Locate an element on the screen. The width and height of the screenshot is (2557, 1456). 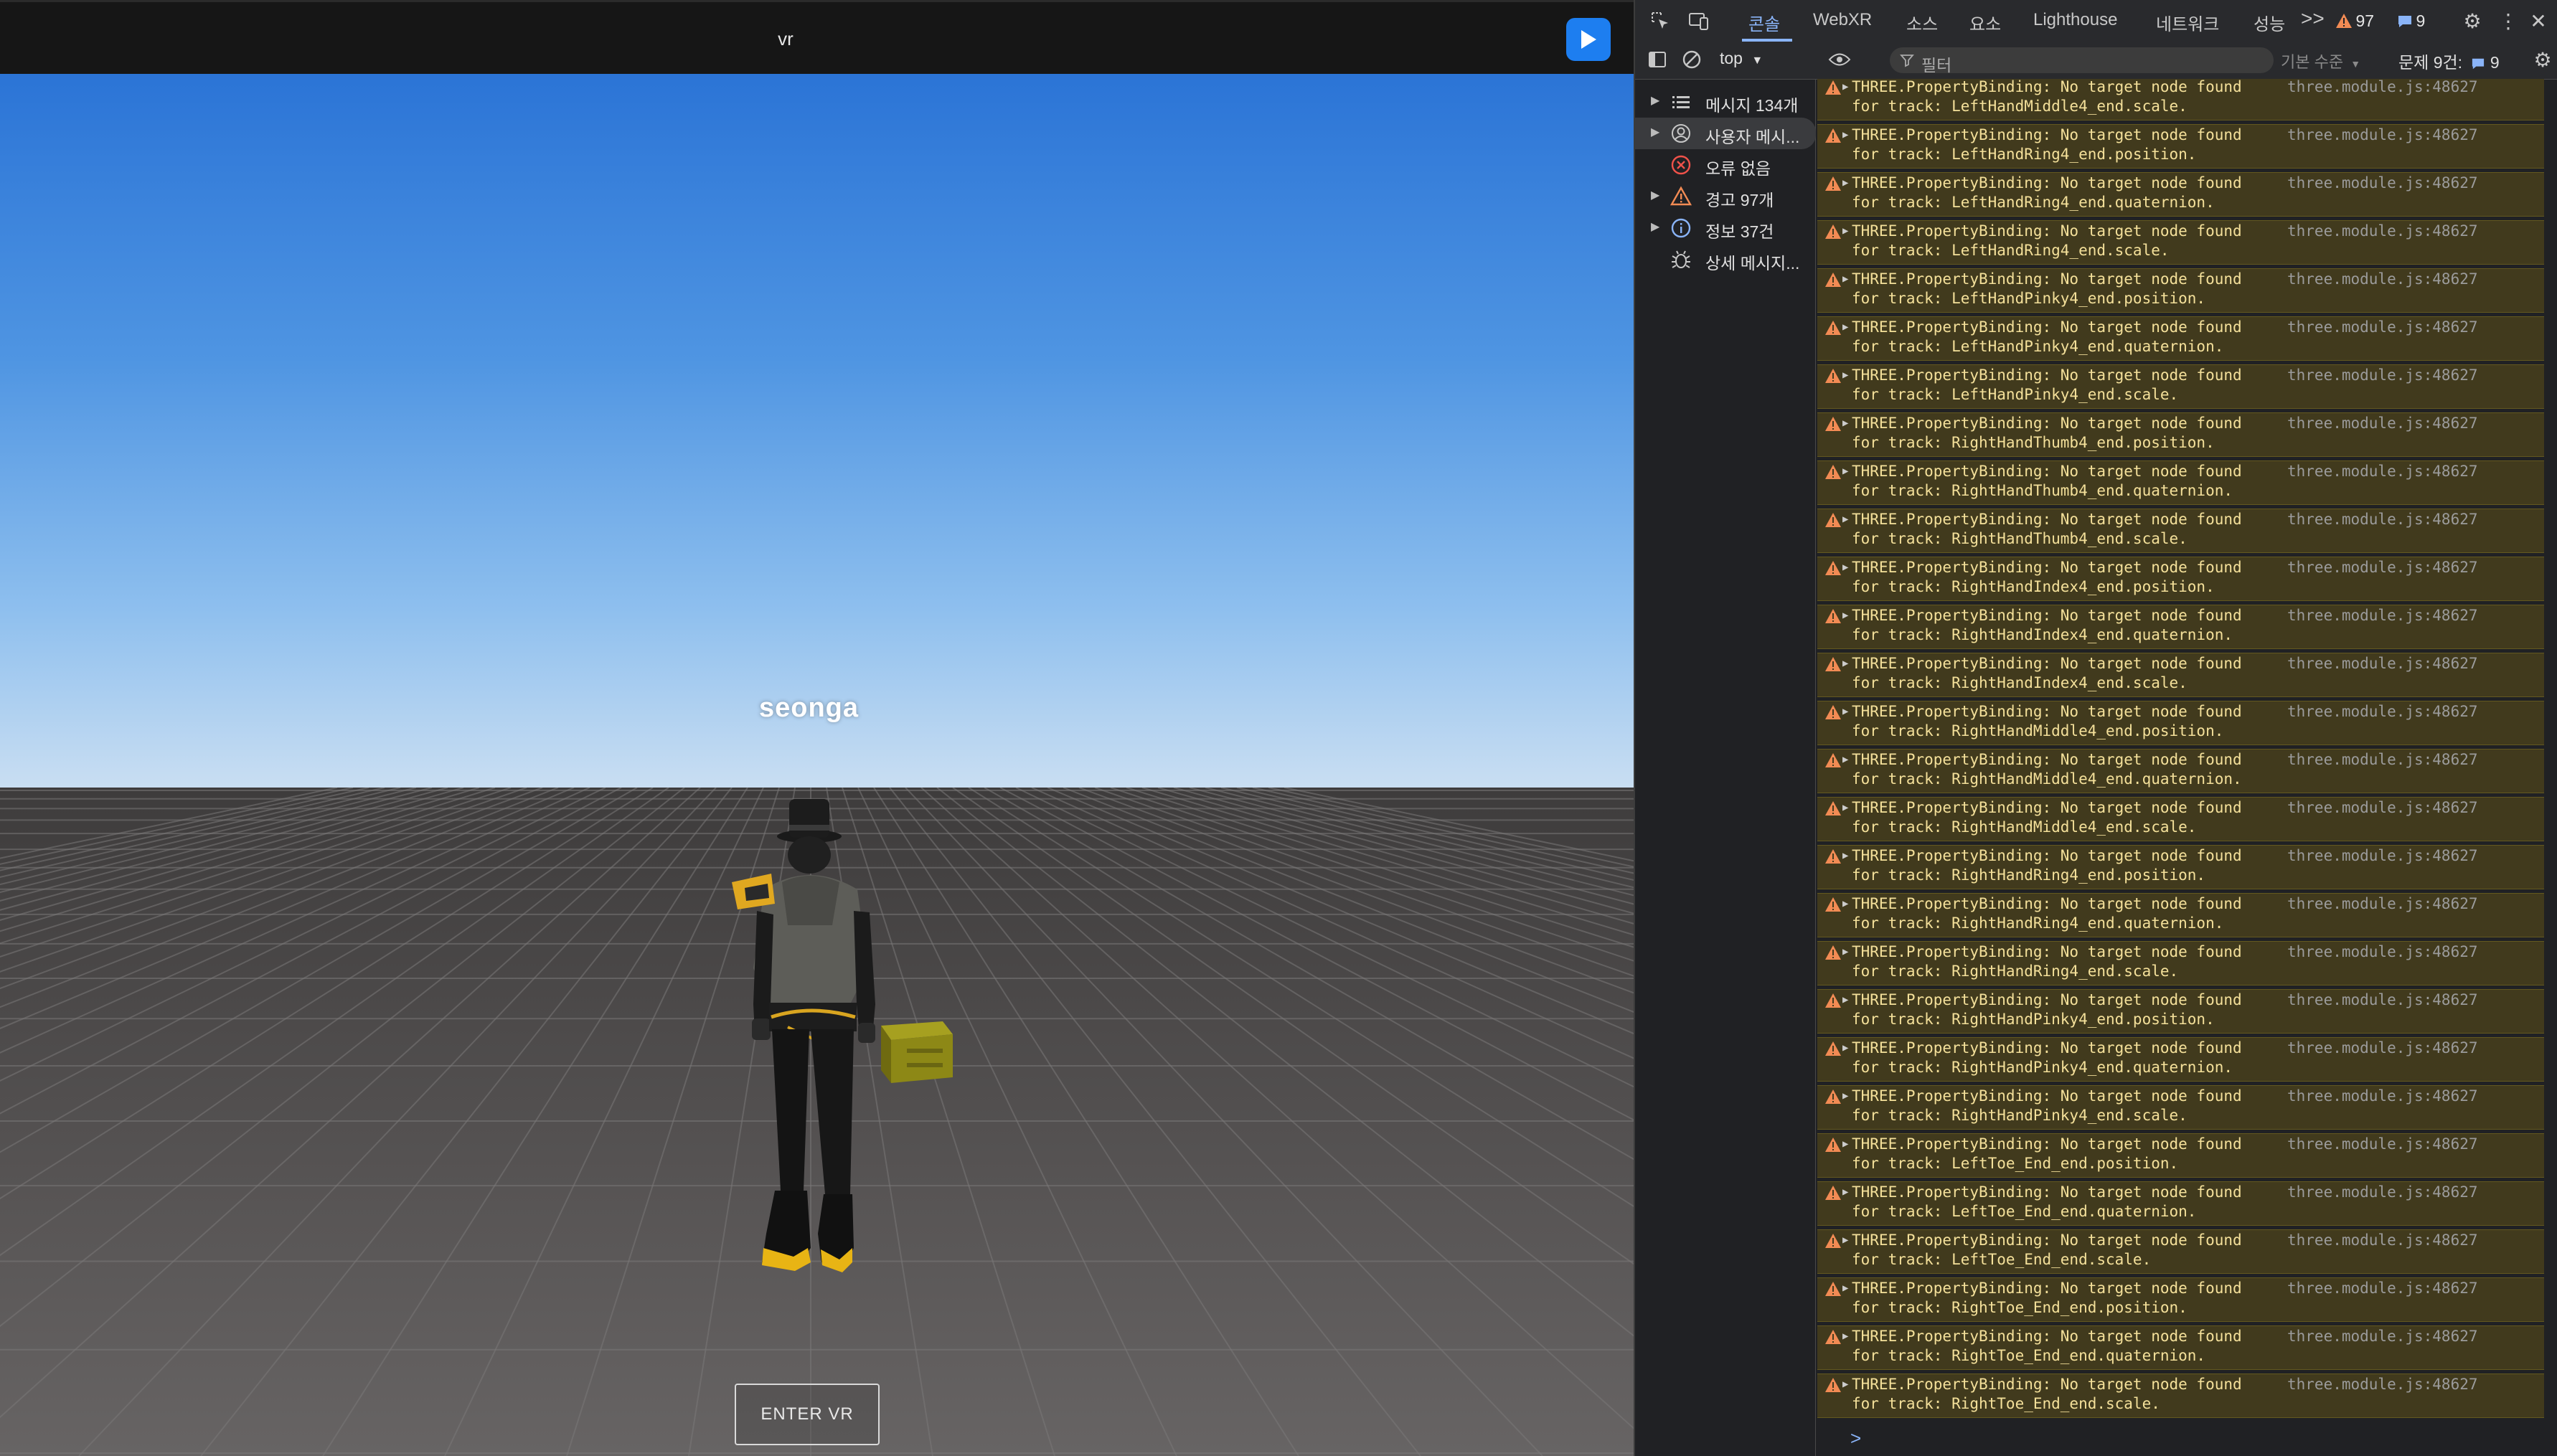
kebab-menu-icon: ⋮ is located at coordinates (2508, 21).